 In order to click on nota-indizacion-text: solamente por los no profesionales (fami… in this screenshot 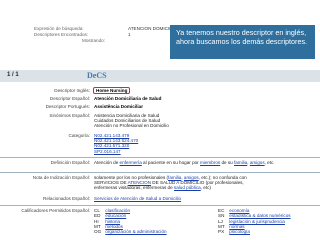, I will do `click(205, 183)`.